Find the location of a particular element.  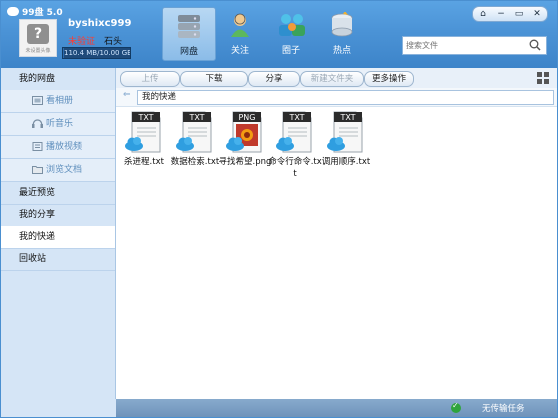

file-item: TXT 命令行命令.txt is located at coordinates (295, 149).